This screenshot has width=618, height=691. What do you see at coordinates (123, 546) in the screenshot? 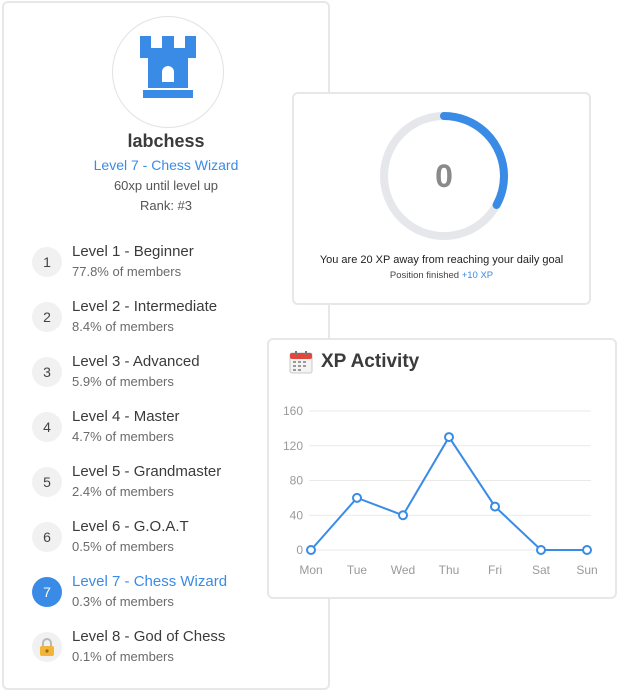
I see `level-member-share: 0.5% of members` at bounding box center [123, 546].